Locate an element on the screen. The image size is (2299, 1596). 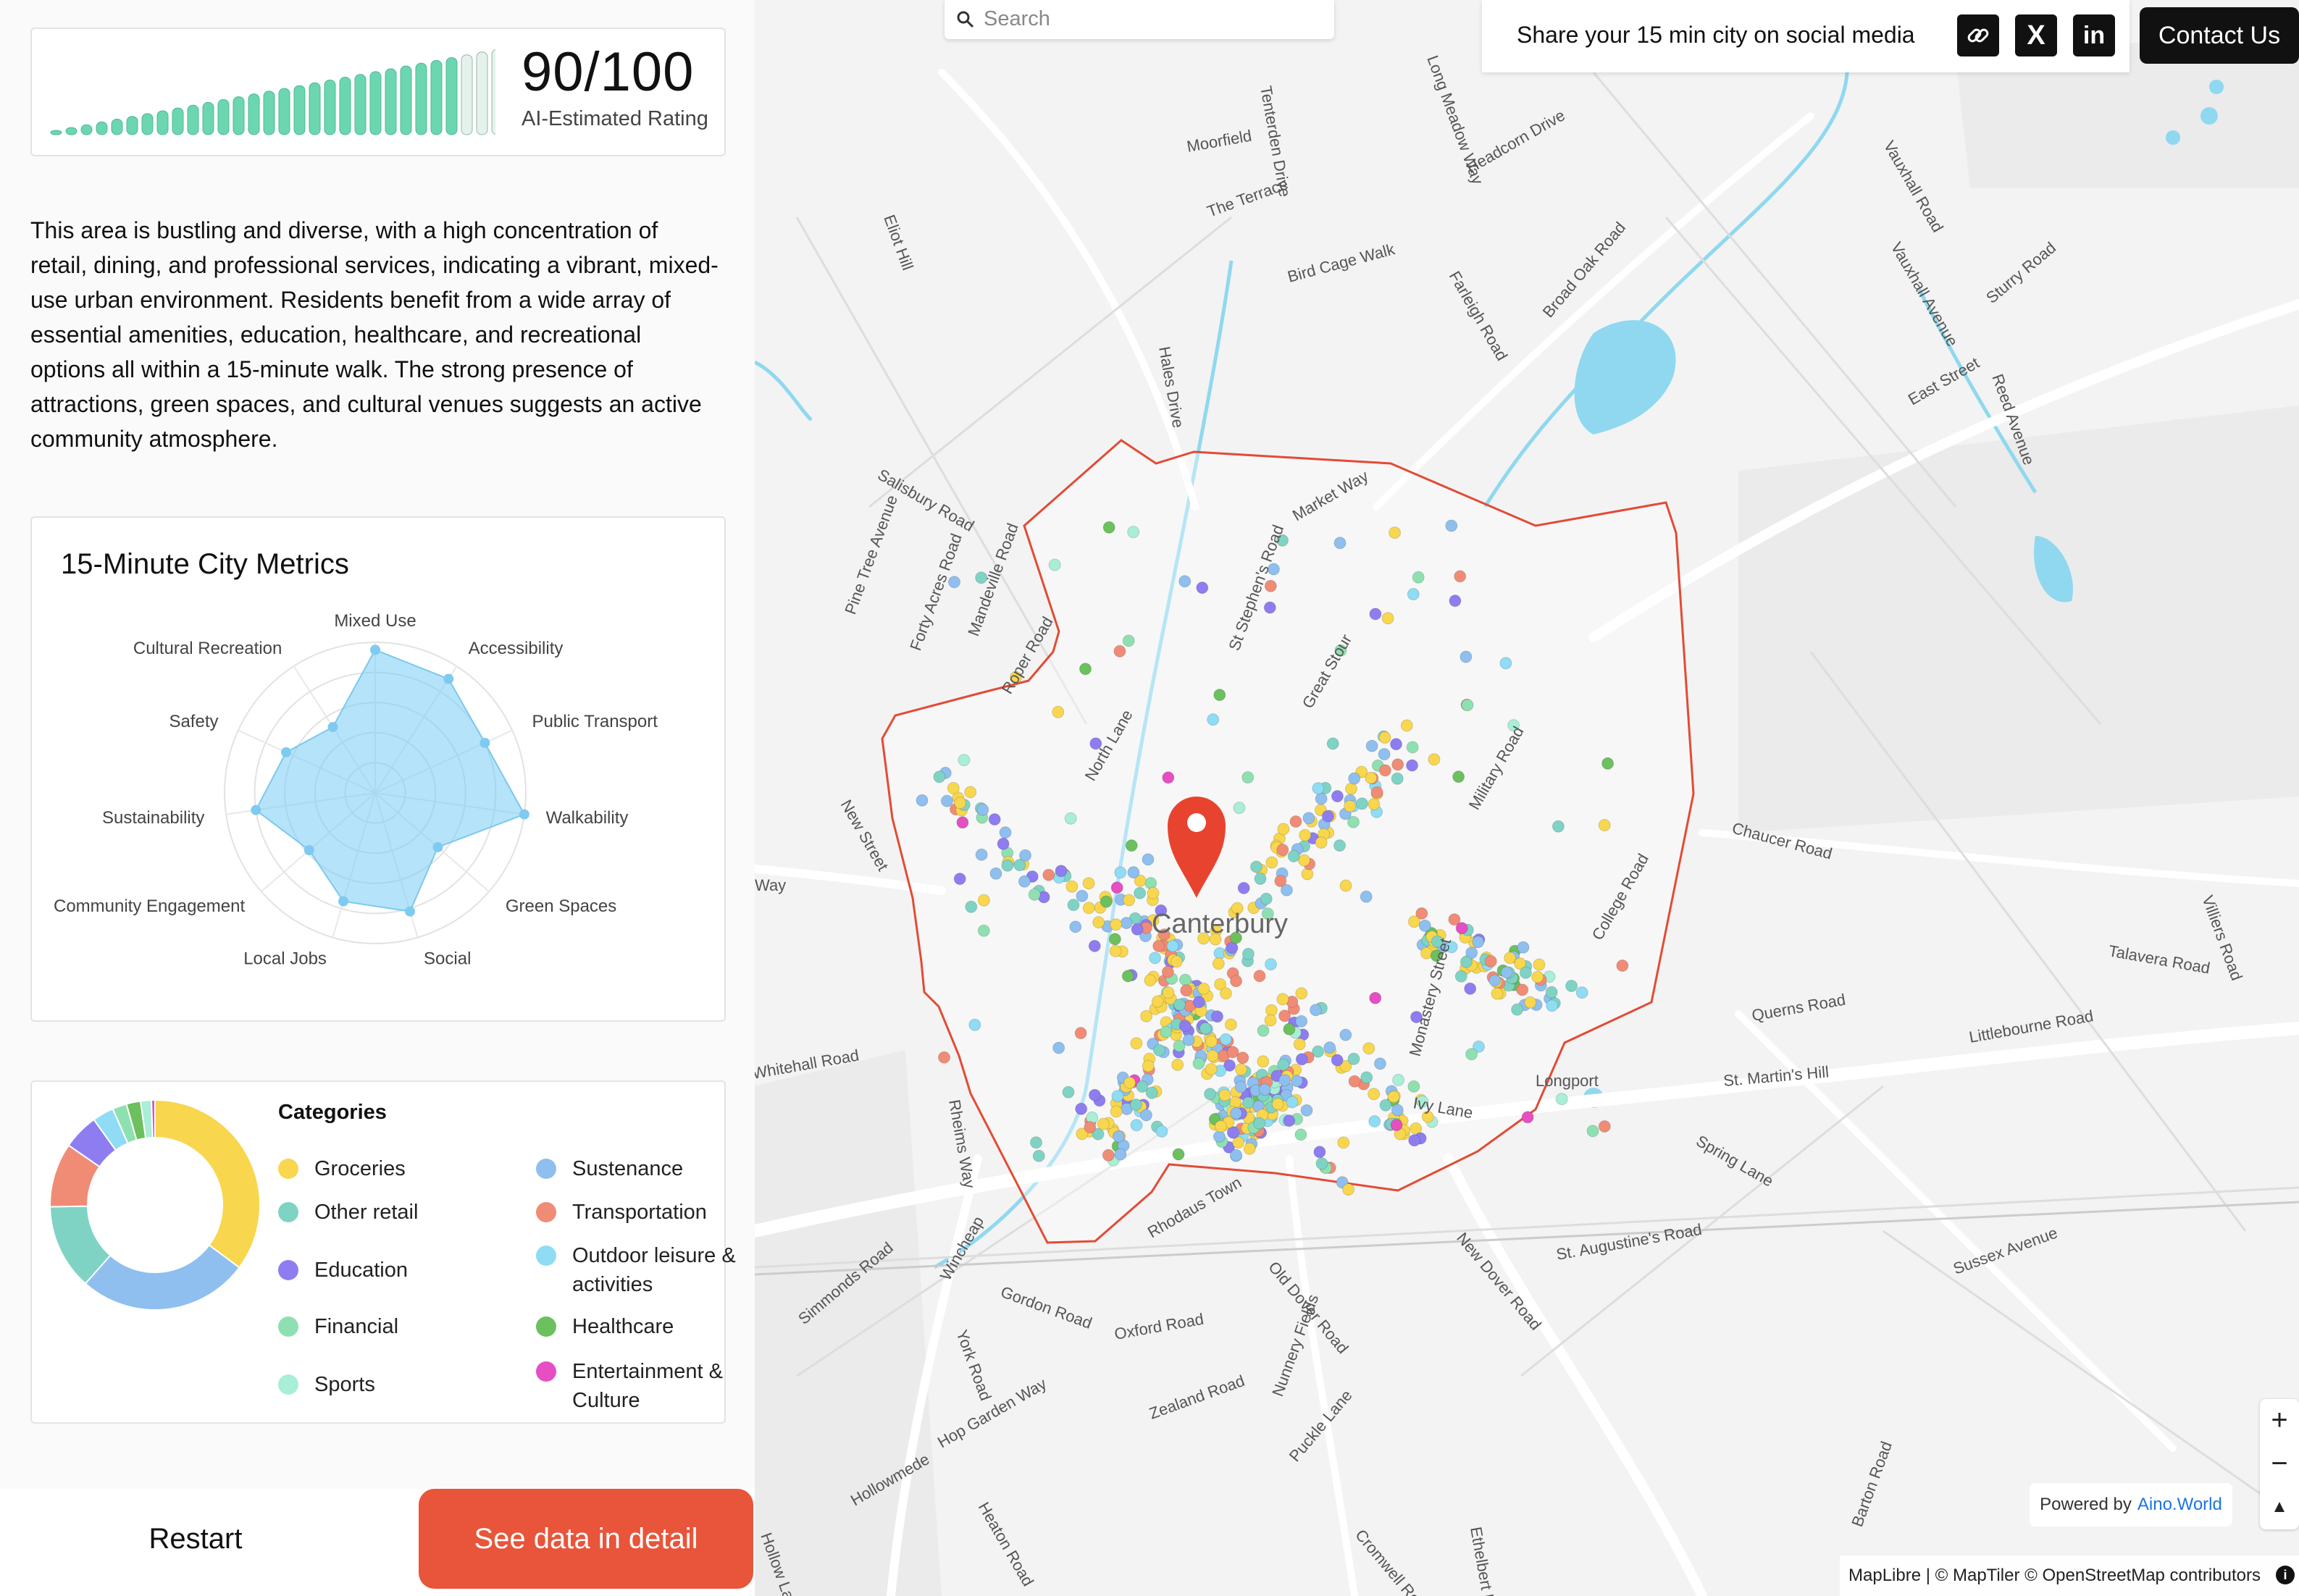
share-x-button: X is located at coordinates (2036, 35).